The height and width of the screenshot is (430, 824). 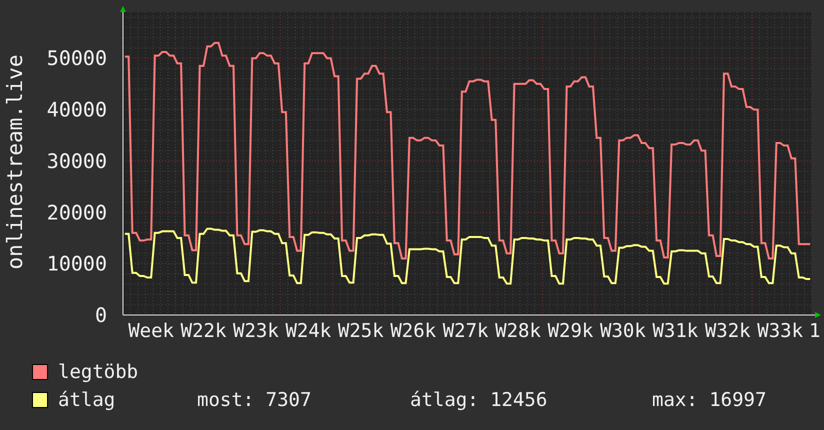 What do you see at coordinates (675, 331) in the screenshot?
I see `x-tick-label: W31k` at bounding box center [675, 331].